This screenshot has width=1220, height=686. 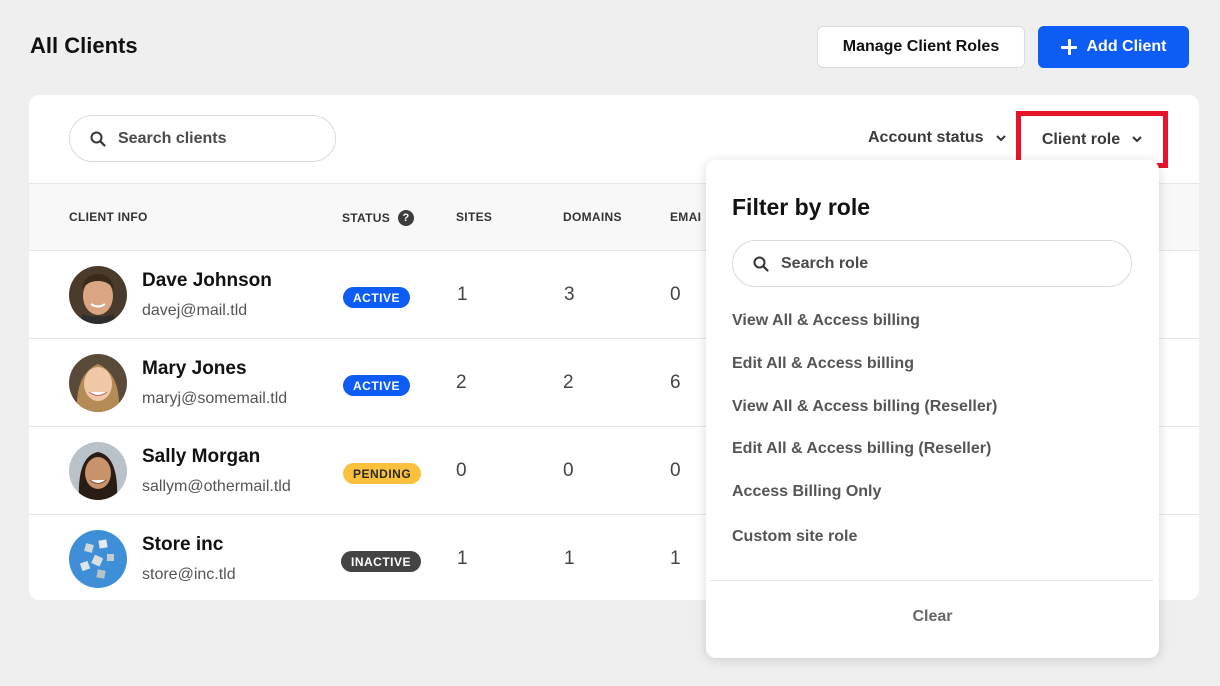 What do you see at coordinates (1068, 47) in the screenshot?
I see `plus-icon` at bounding box center [1068, 47].